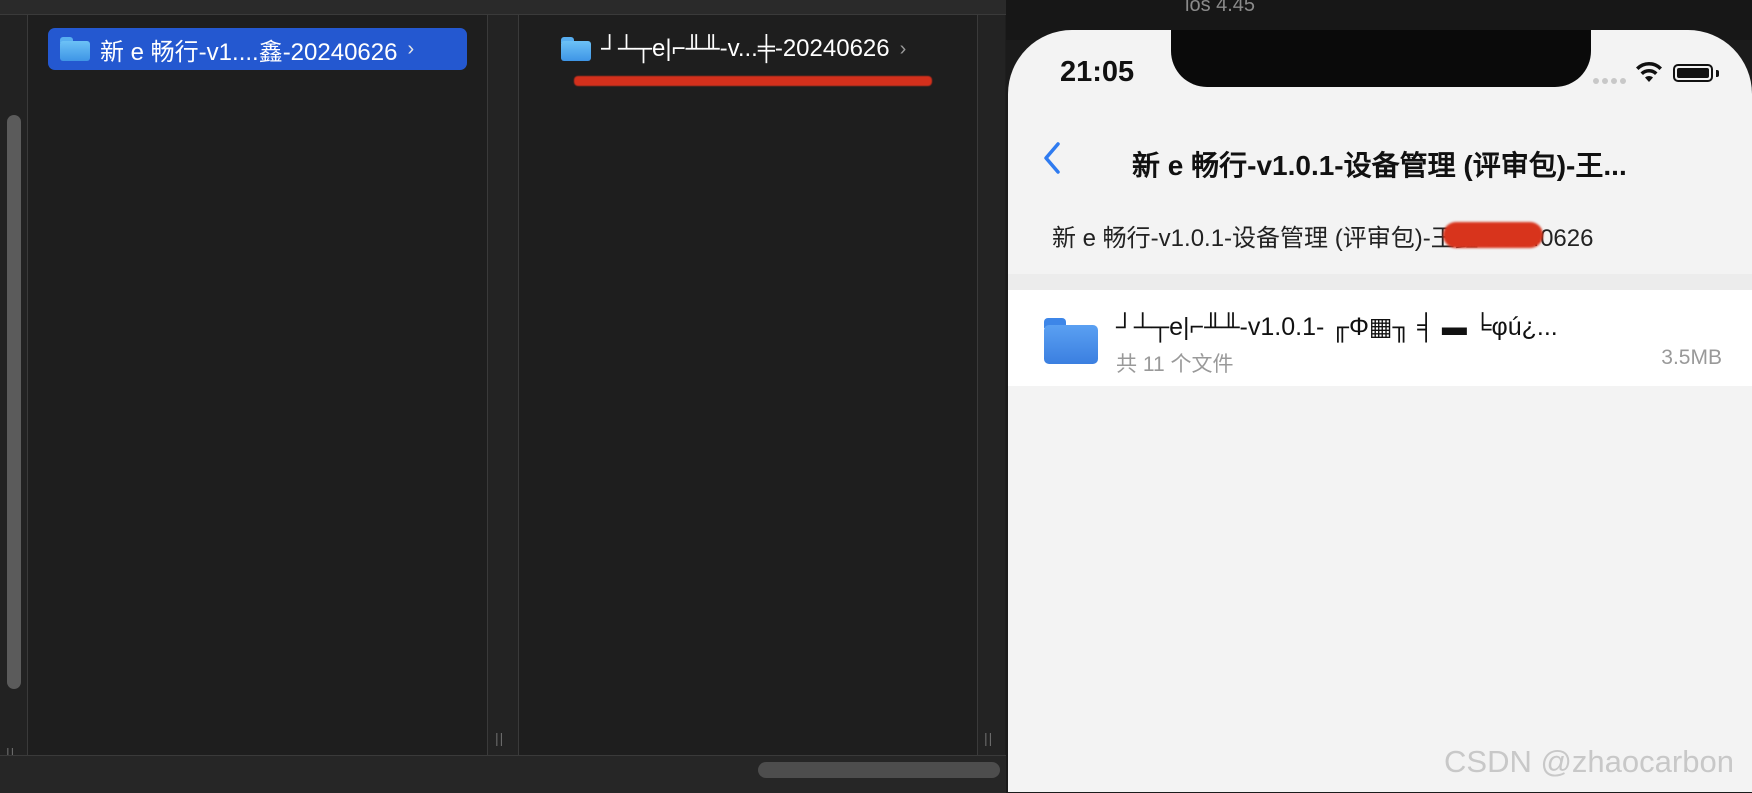  I want to click on watermark: CSDN @zhaocarbon, so click(1589, 761).